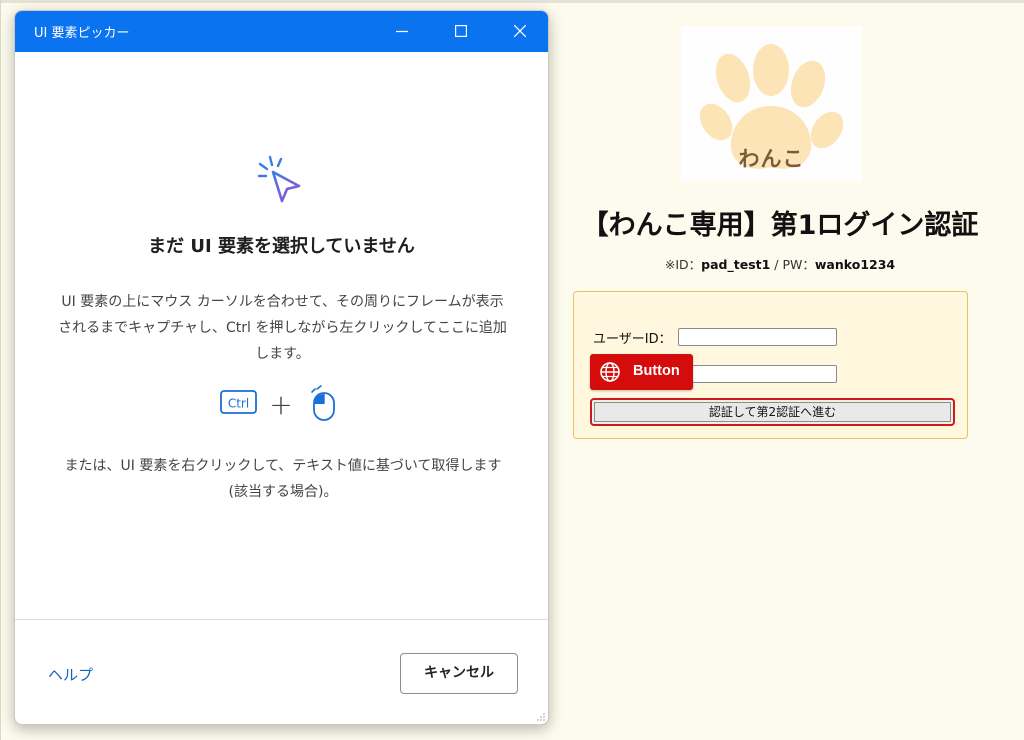  Describe the element at coordinates (512, 1) in the screenshot. I see `browser-top-edge` at that location.